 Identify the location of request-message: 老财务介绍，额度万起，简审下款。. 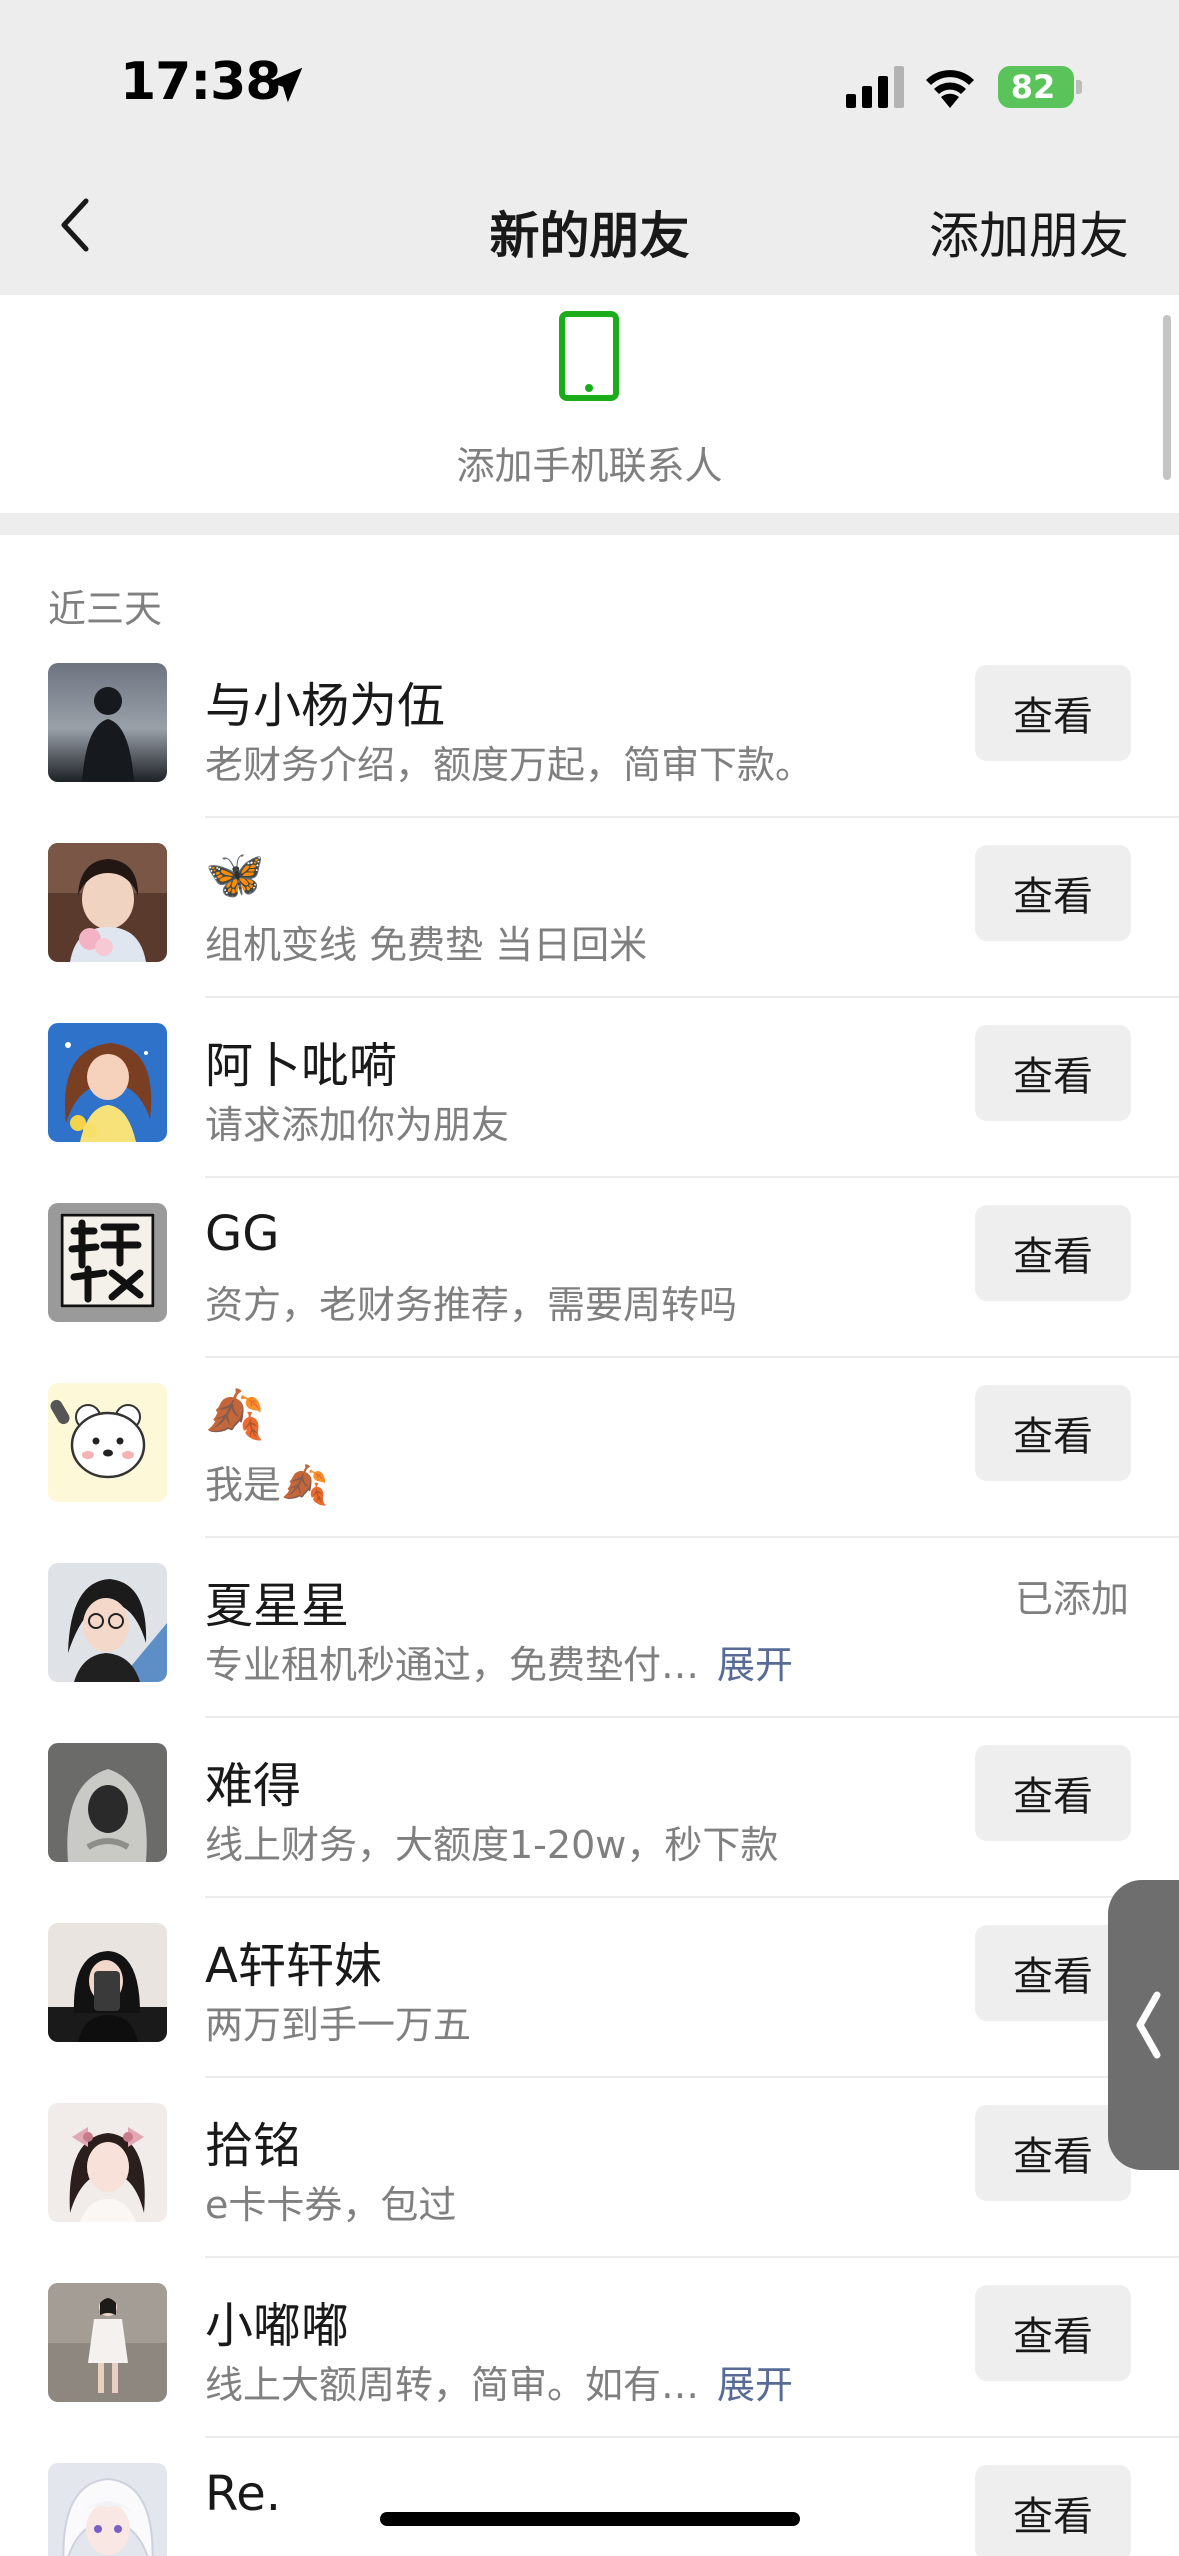
(509, 761).